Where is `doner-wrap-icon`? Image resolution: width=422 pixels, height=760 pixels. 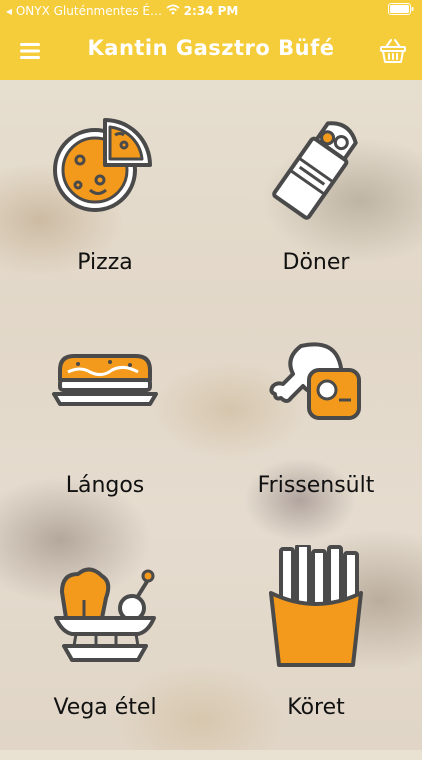 doner-wrap-icon is located at coordinates (316, 170).